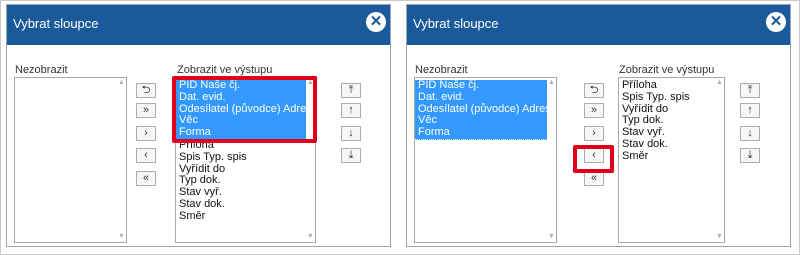  Describe the element at coordinates (593, 159) in the screenshot. I see `highlight-move-left-button` at that location.